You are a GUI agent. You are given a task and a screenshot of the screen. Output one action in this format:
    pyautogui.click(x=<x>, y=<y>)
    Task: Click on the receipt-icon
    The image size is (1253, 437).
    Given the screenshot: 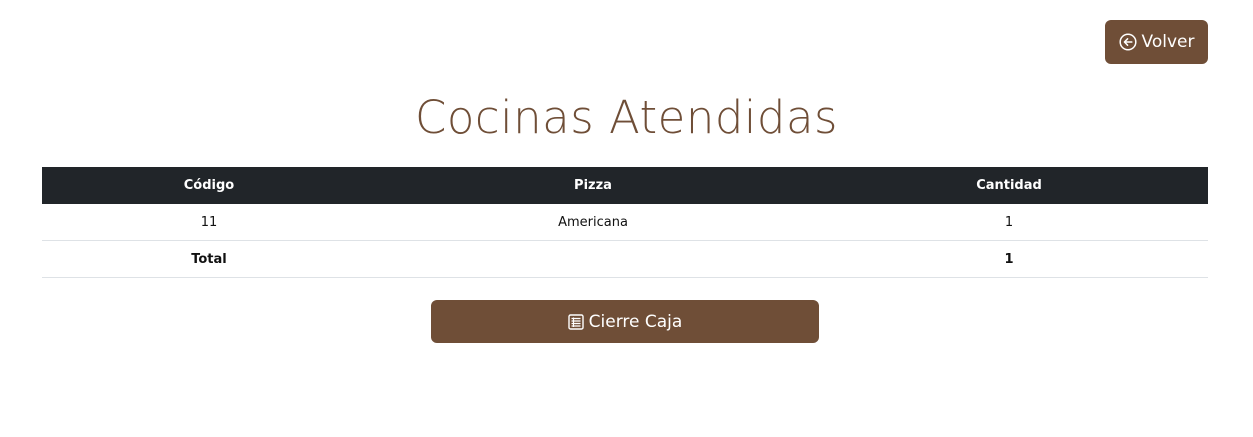 What is the action you would take?
    pyautogui.click(x=575, y=321)
    